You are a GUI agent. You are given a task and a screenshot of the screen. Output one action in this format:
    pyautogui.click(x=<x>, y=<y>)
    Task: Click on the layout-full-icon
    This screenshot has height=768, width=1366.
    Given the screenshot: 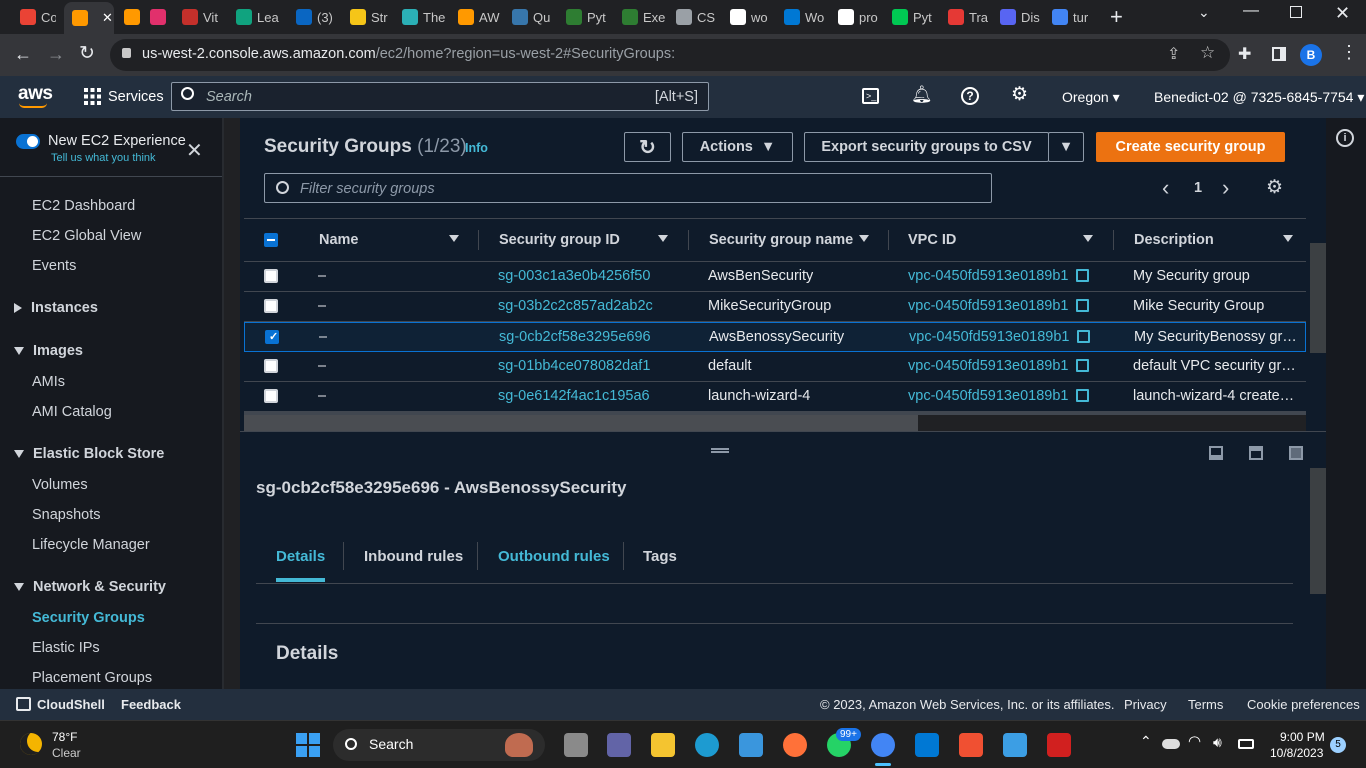 What is the action you would take?
    pyautogui.click(x=1296, y=453)
    